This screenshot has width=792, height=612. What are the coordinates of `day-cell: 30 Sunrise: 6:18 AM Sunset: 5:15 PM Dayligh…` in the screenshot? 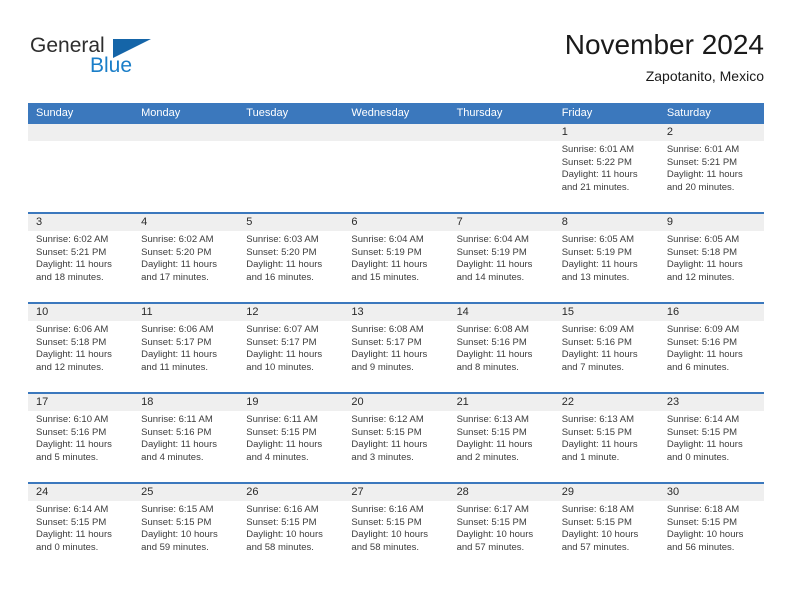 It's located at (711, 528).